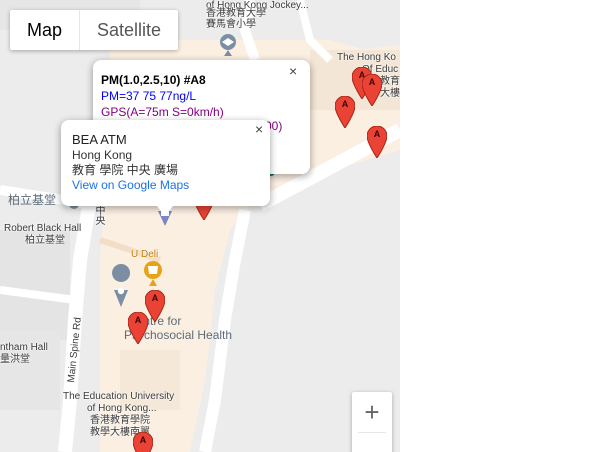  Describe the element at coordinates (162, 112) in the screenshot. I see `pm-gps: GPS(A=75m S=0km/h)` at that location.